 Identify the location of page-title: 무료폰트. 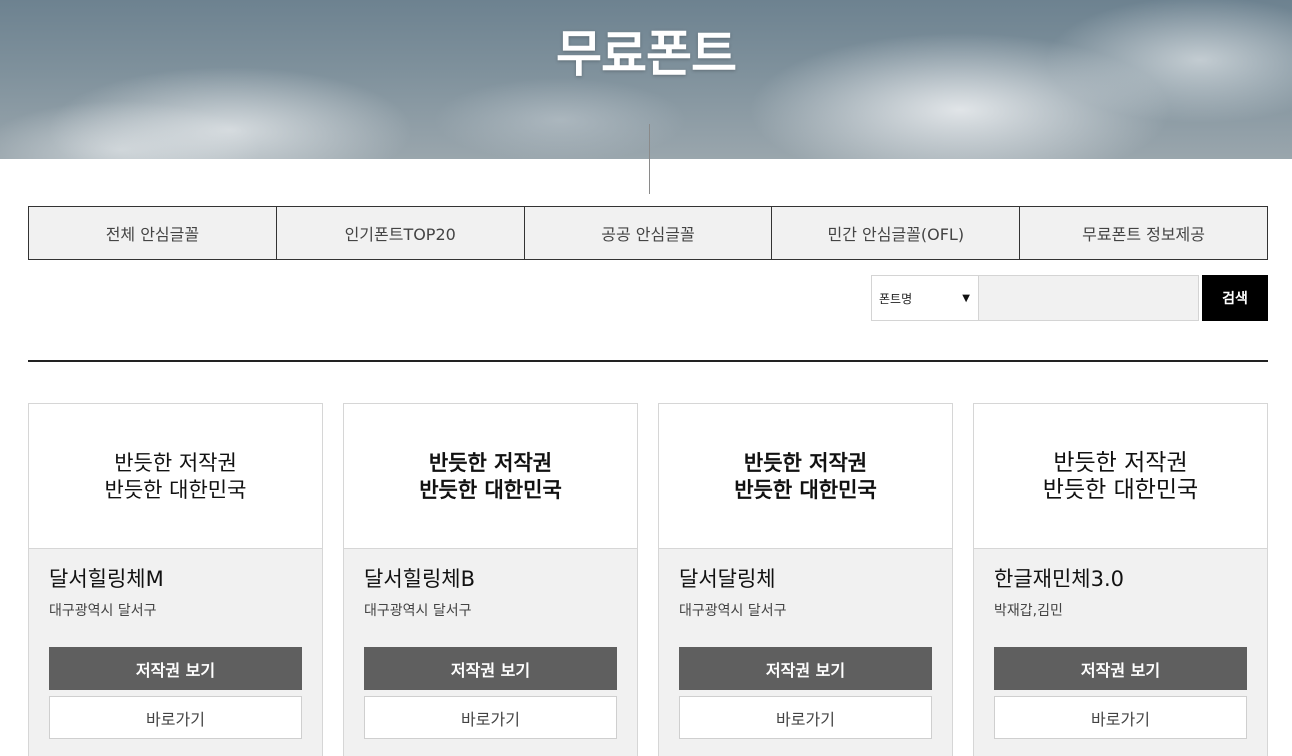
(646, 54).